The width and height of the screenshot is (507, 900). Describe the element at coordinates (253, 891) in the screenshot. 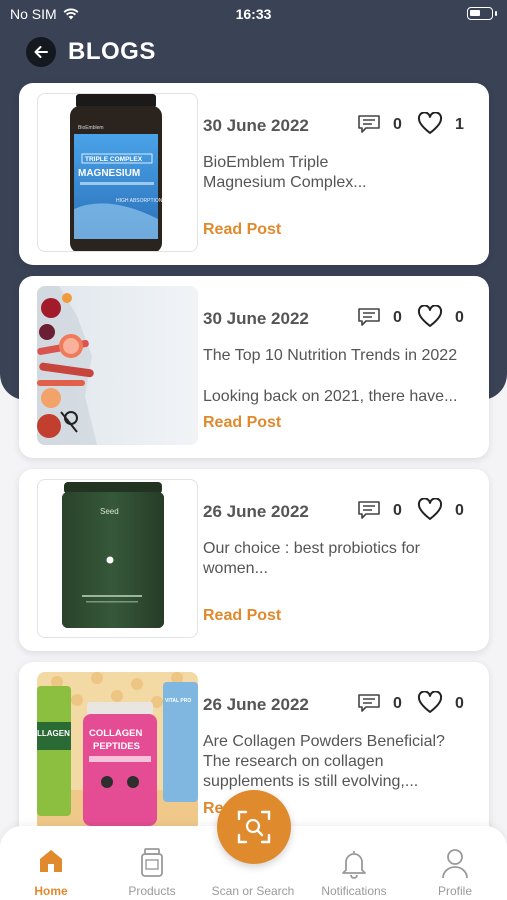

I see `tab-label: Scan or Search` at that location.